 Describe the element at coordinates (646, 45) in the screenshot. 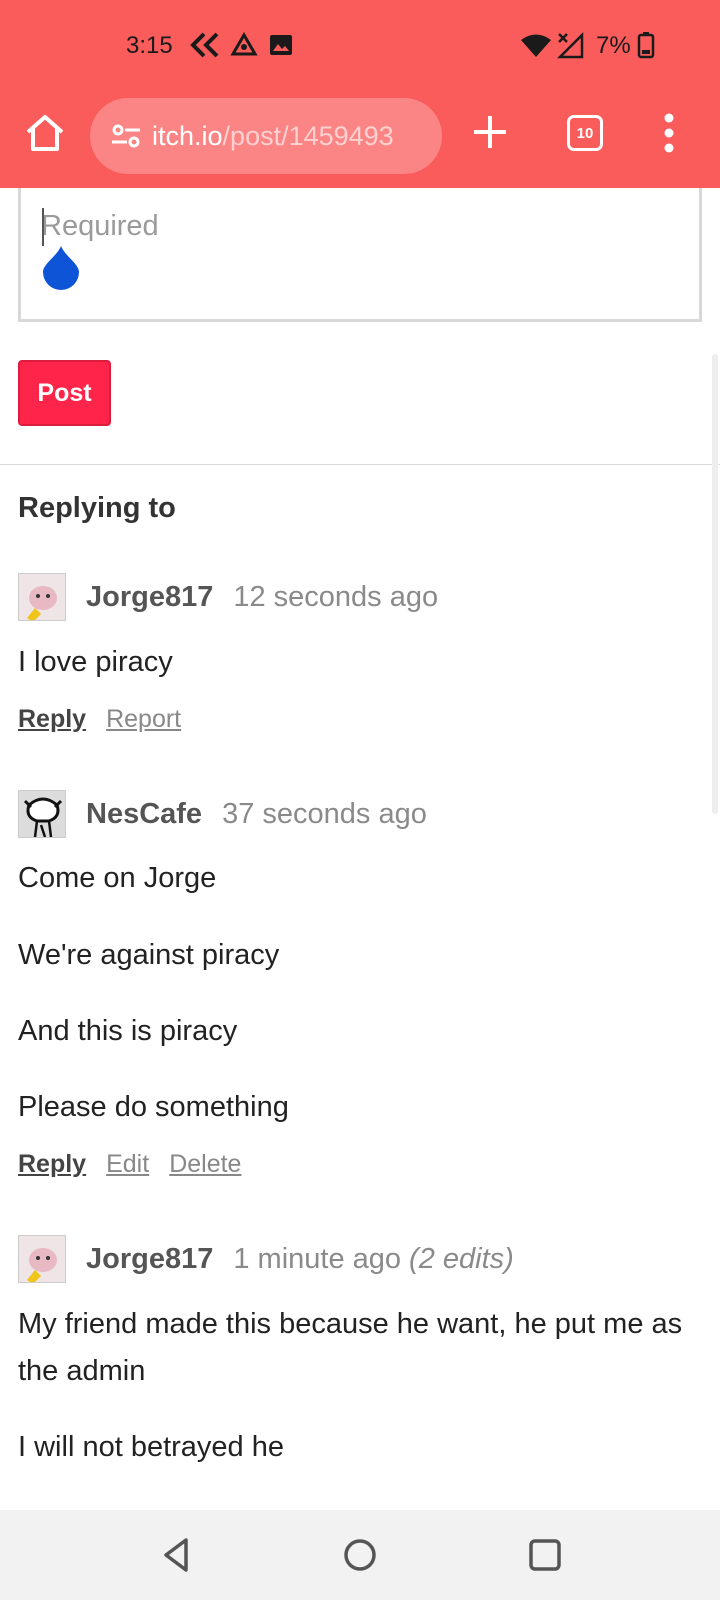

I see `battery-icon` at that location.